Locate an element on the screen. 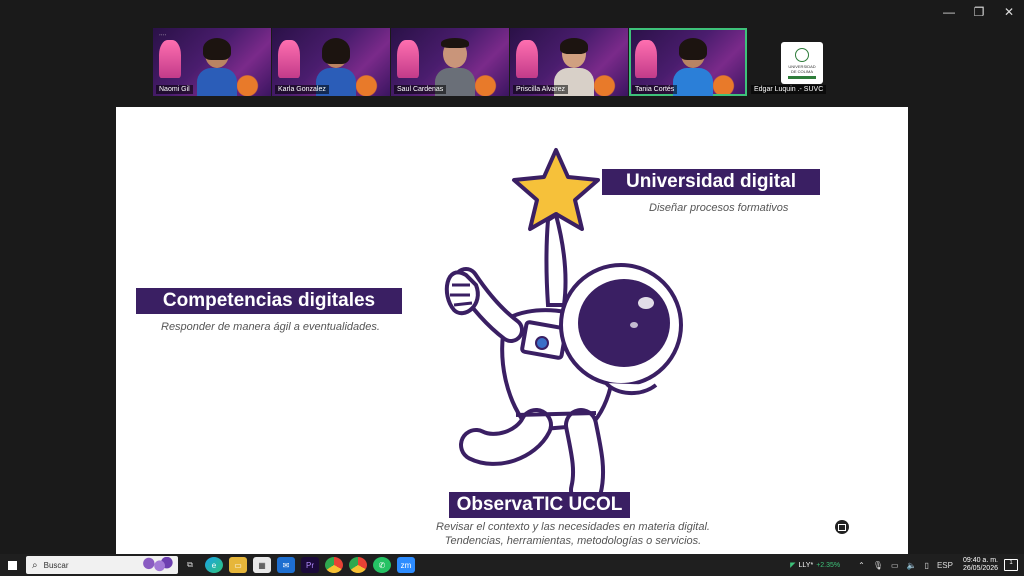  stock-change: +2.35% is located at coordinates (828, 565).